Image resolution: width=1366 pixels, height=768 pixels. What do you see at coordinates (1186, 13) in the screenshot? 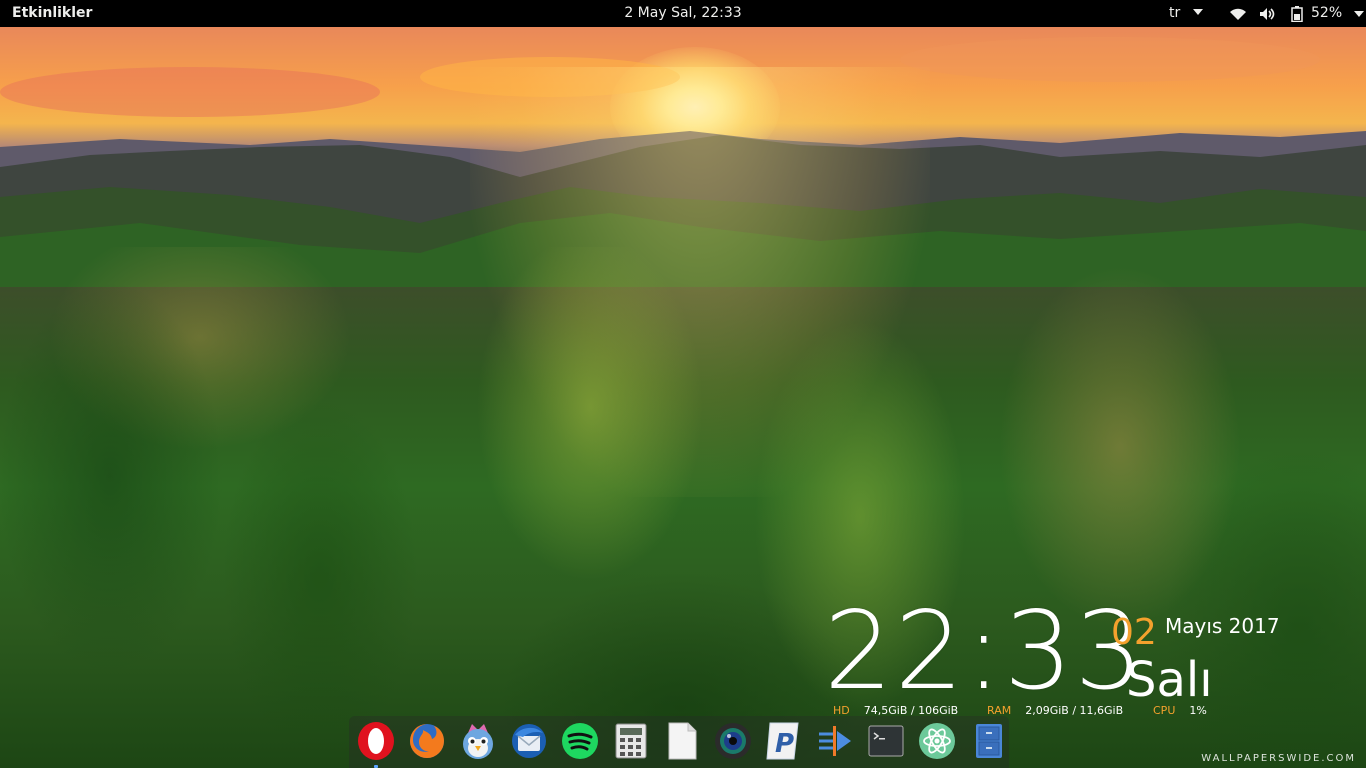
I see `keyboard-layout-menu: tr` at bounding box center [1186, 13].